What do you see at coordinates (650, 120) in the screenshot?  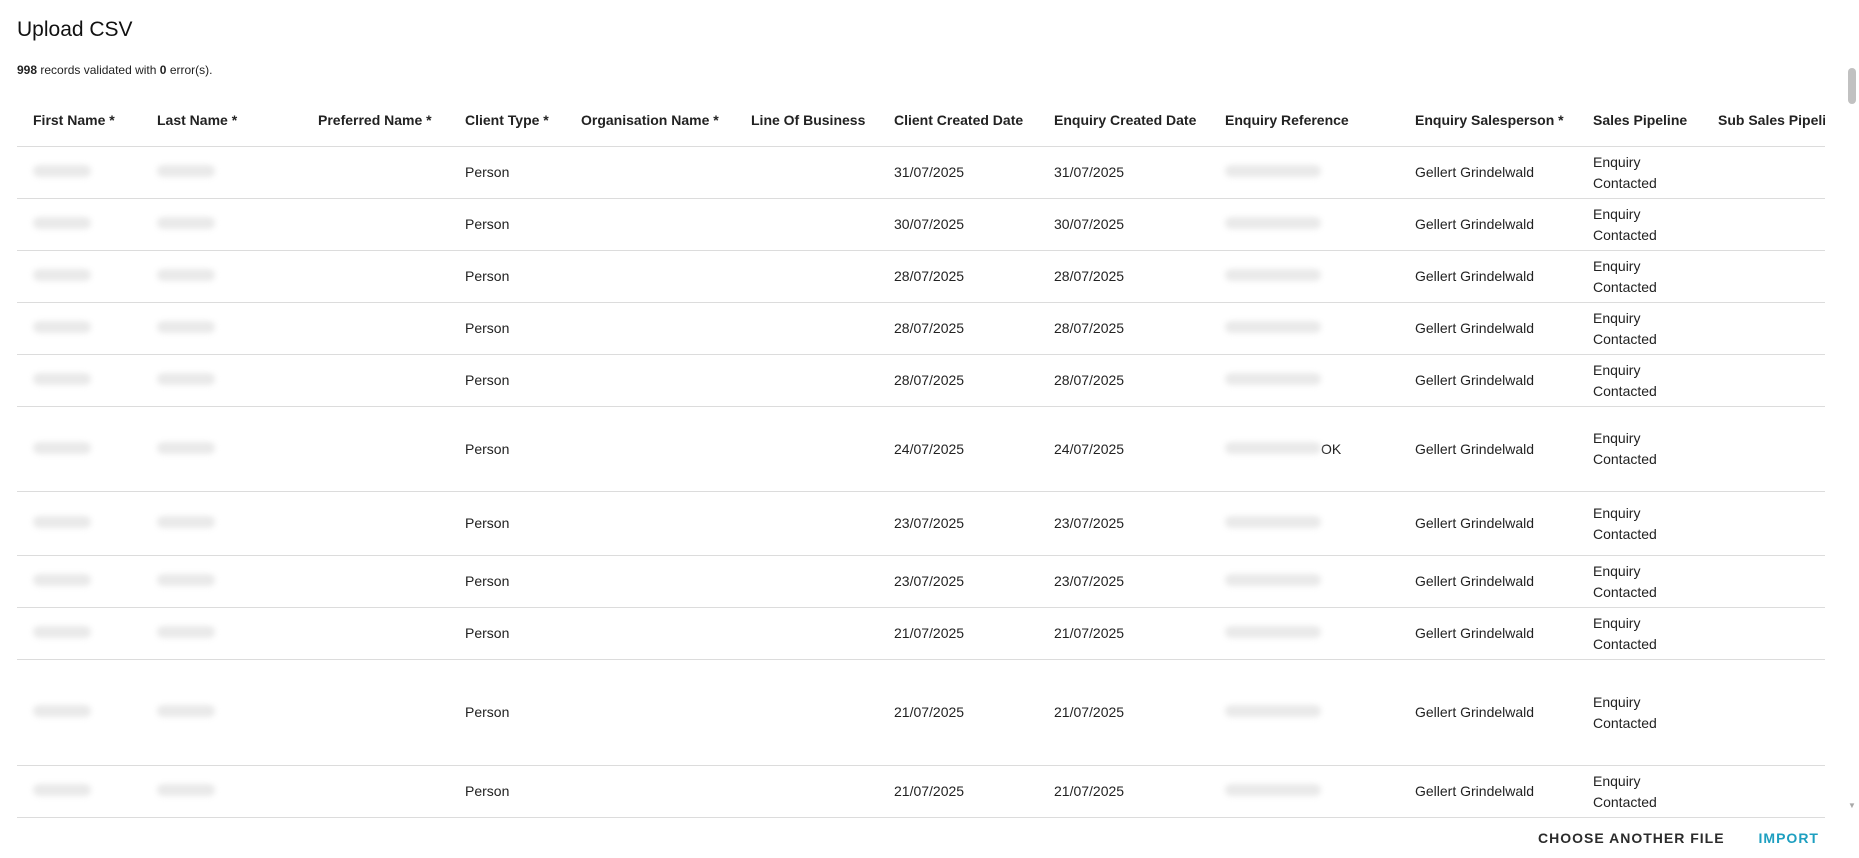 I see `col-organisation-name: Organisation Name *` at bounding box center [650, 120].